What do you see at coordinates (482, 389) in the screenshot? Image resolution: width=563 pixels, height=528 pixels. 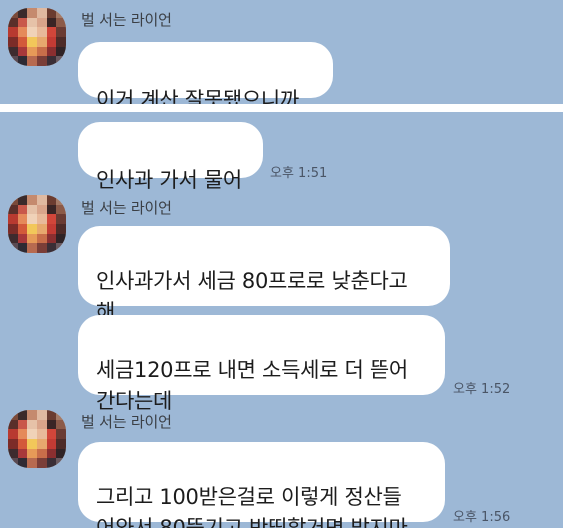 I see `message-timestamp: 오후 1:52` at bounding box center [482, 389].